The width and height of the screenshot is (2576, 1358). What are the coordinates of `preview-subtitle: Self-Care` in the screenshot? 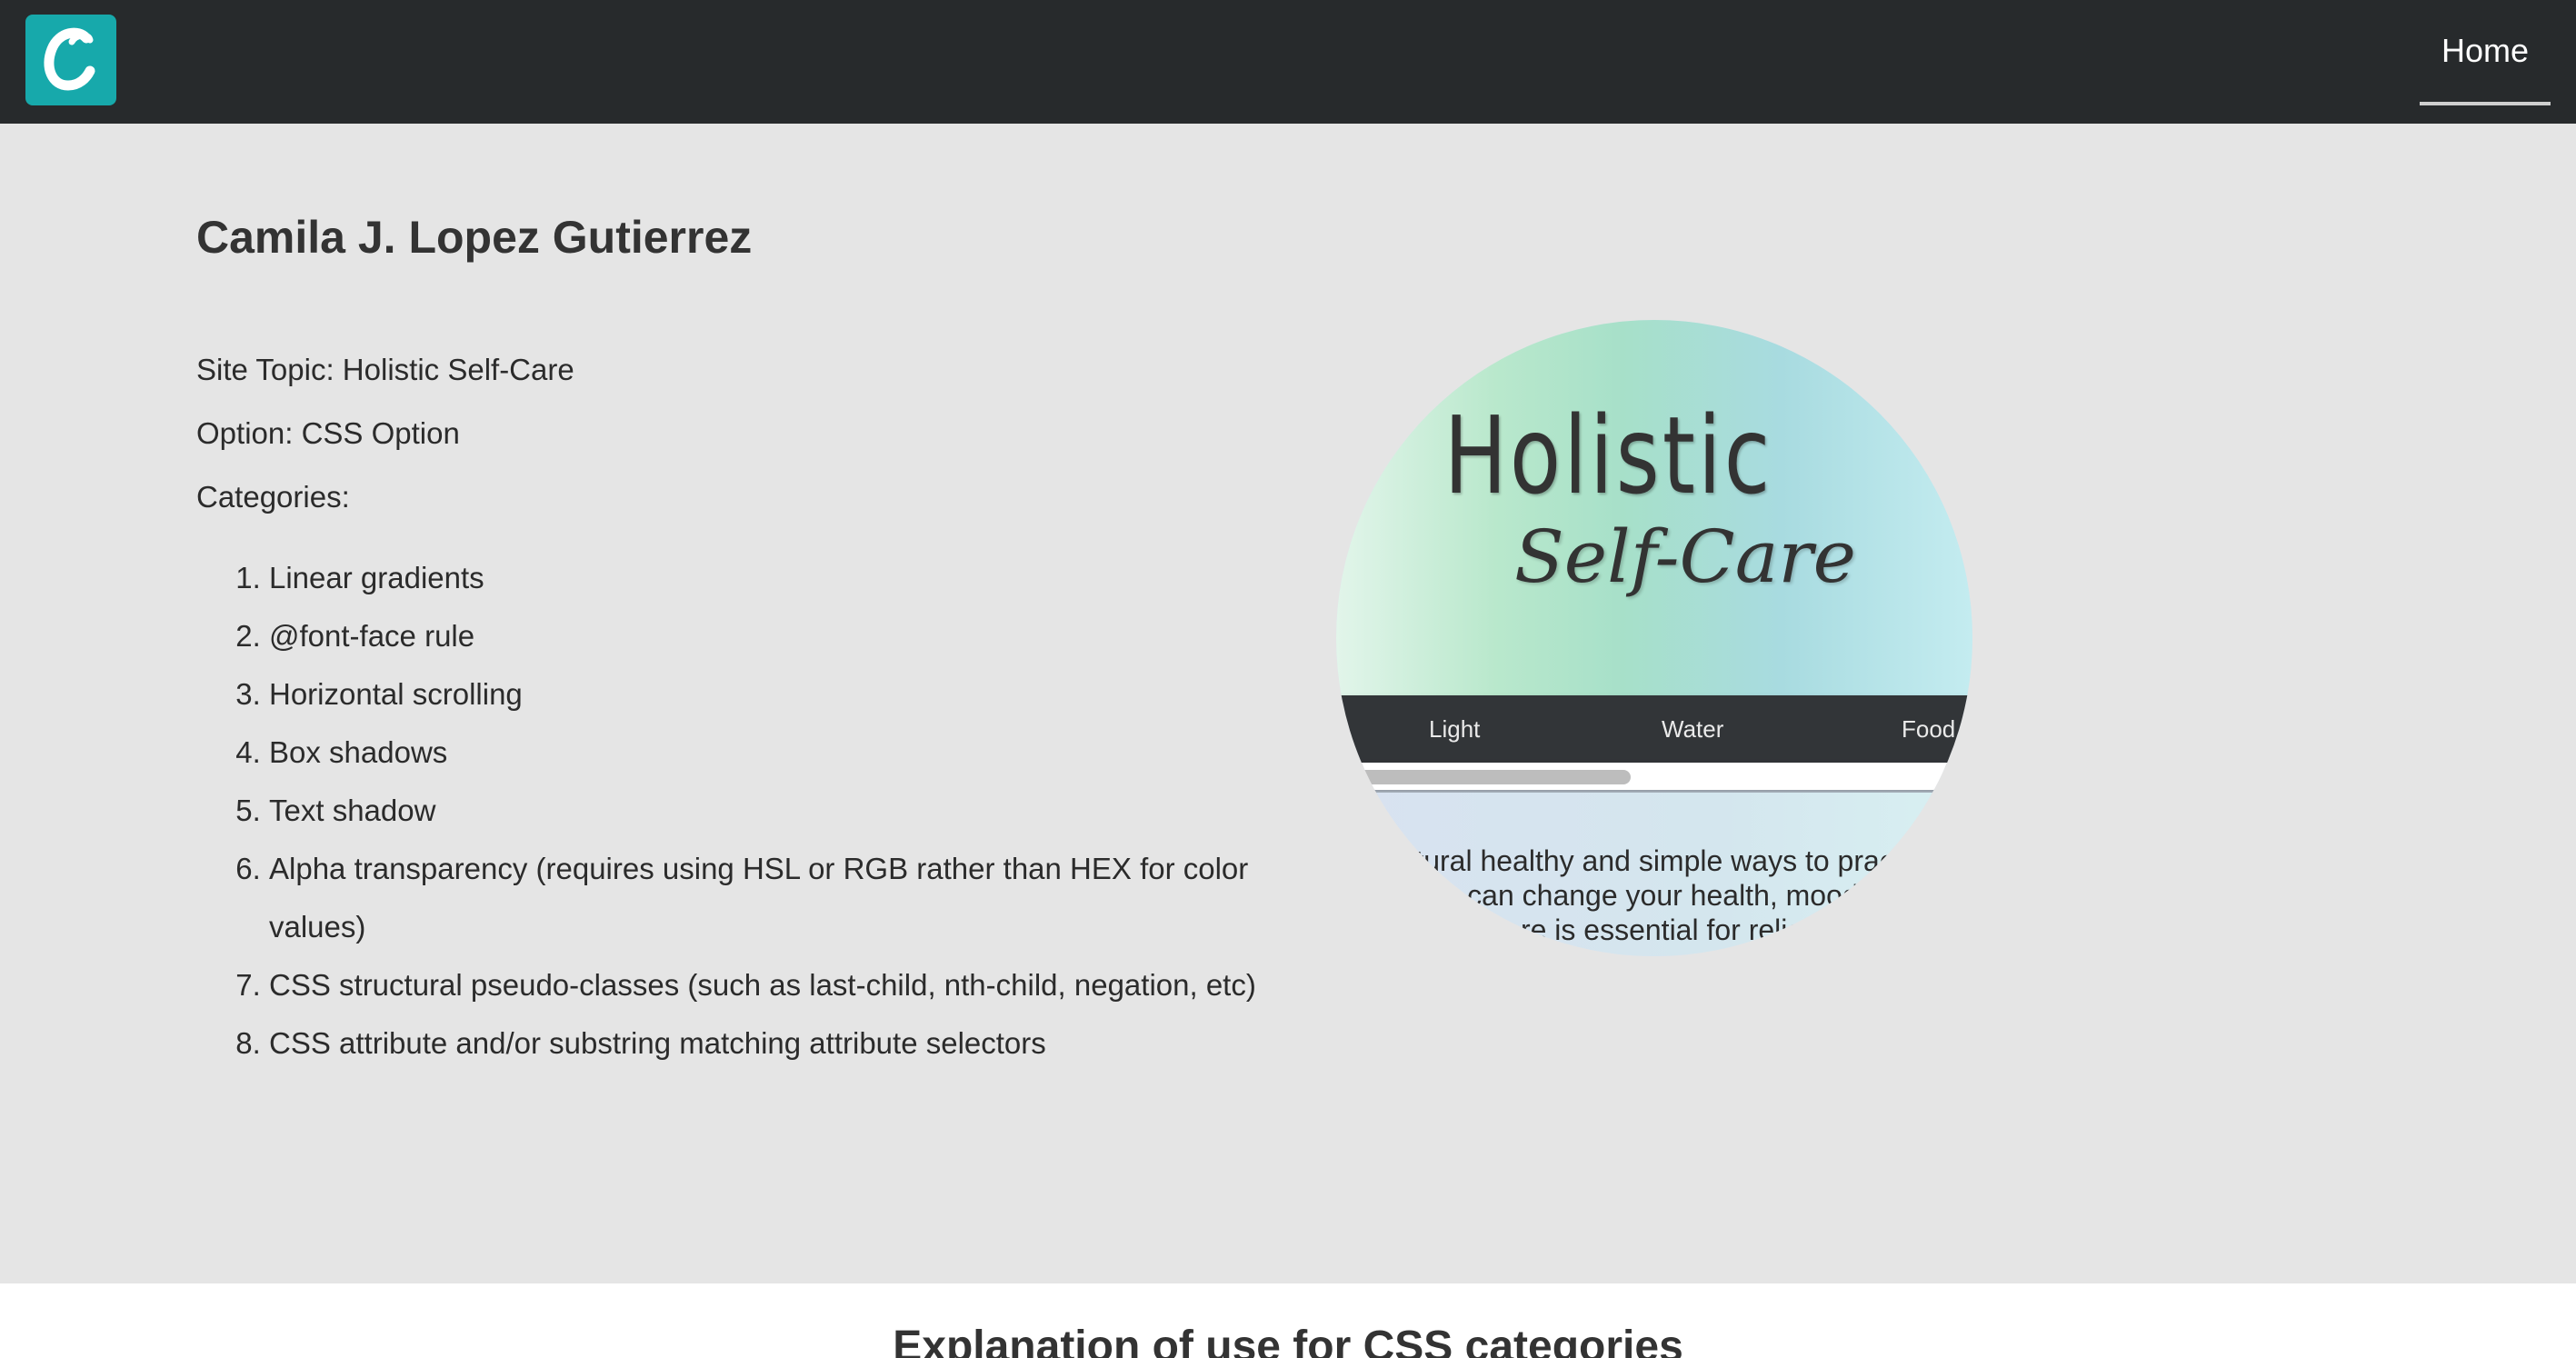 It's located at (1684, 556).